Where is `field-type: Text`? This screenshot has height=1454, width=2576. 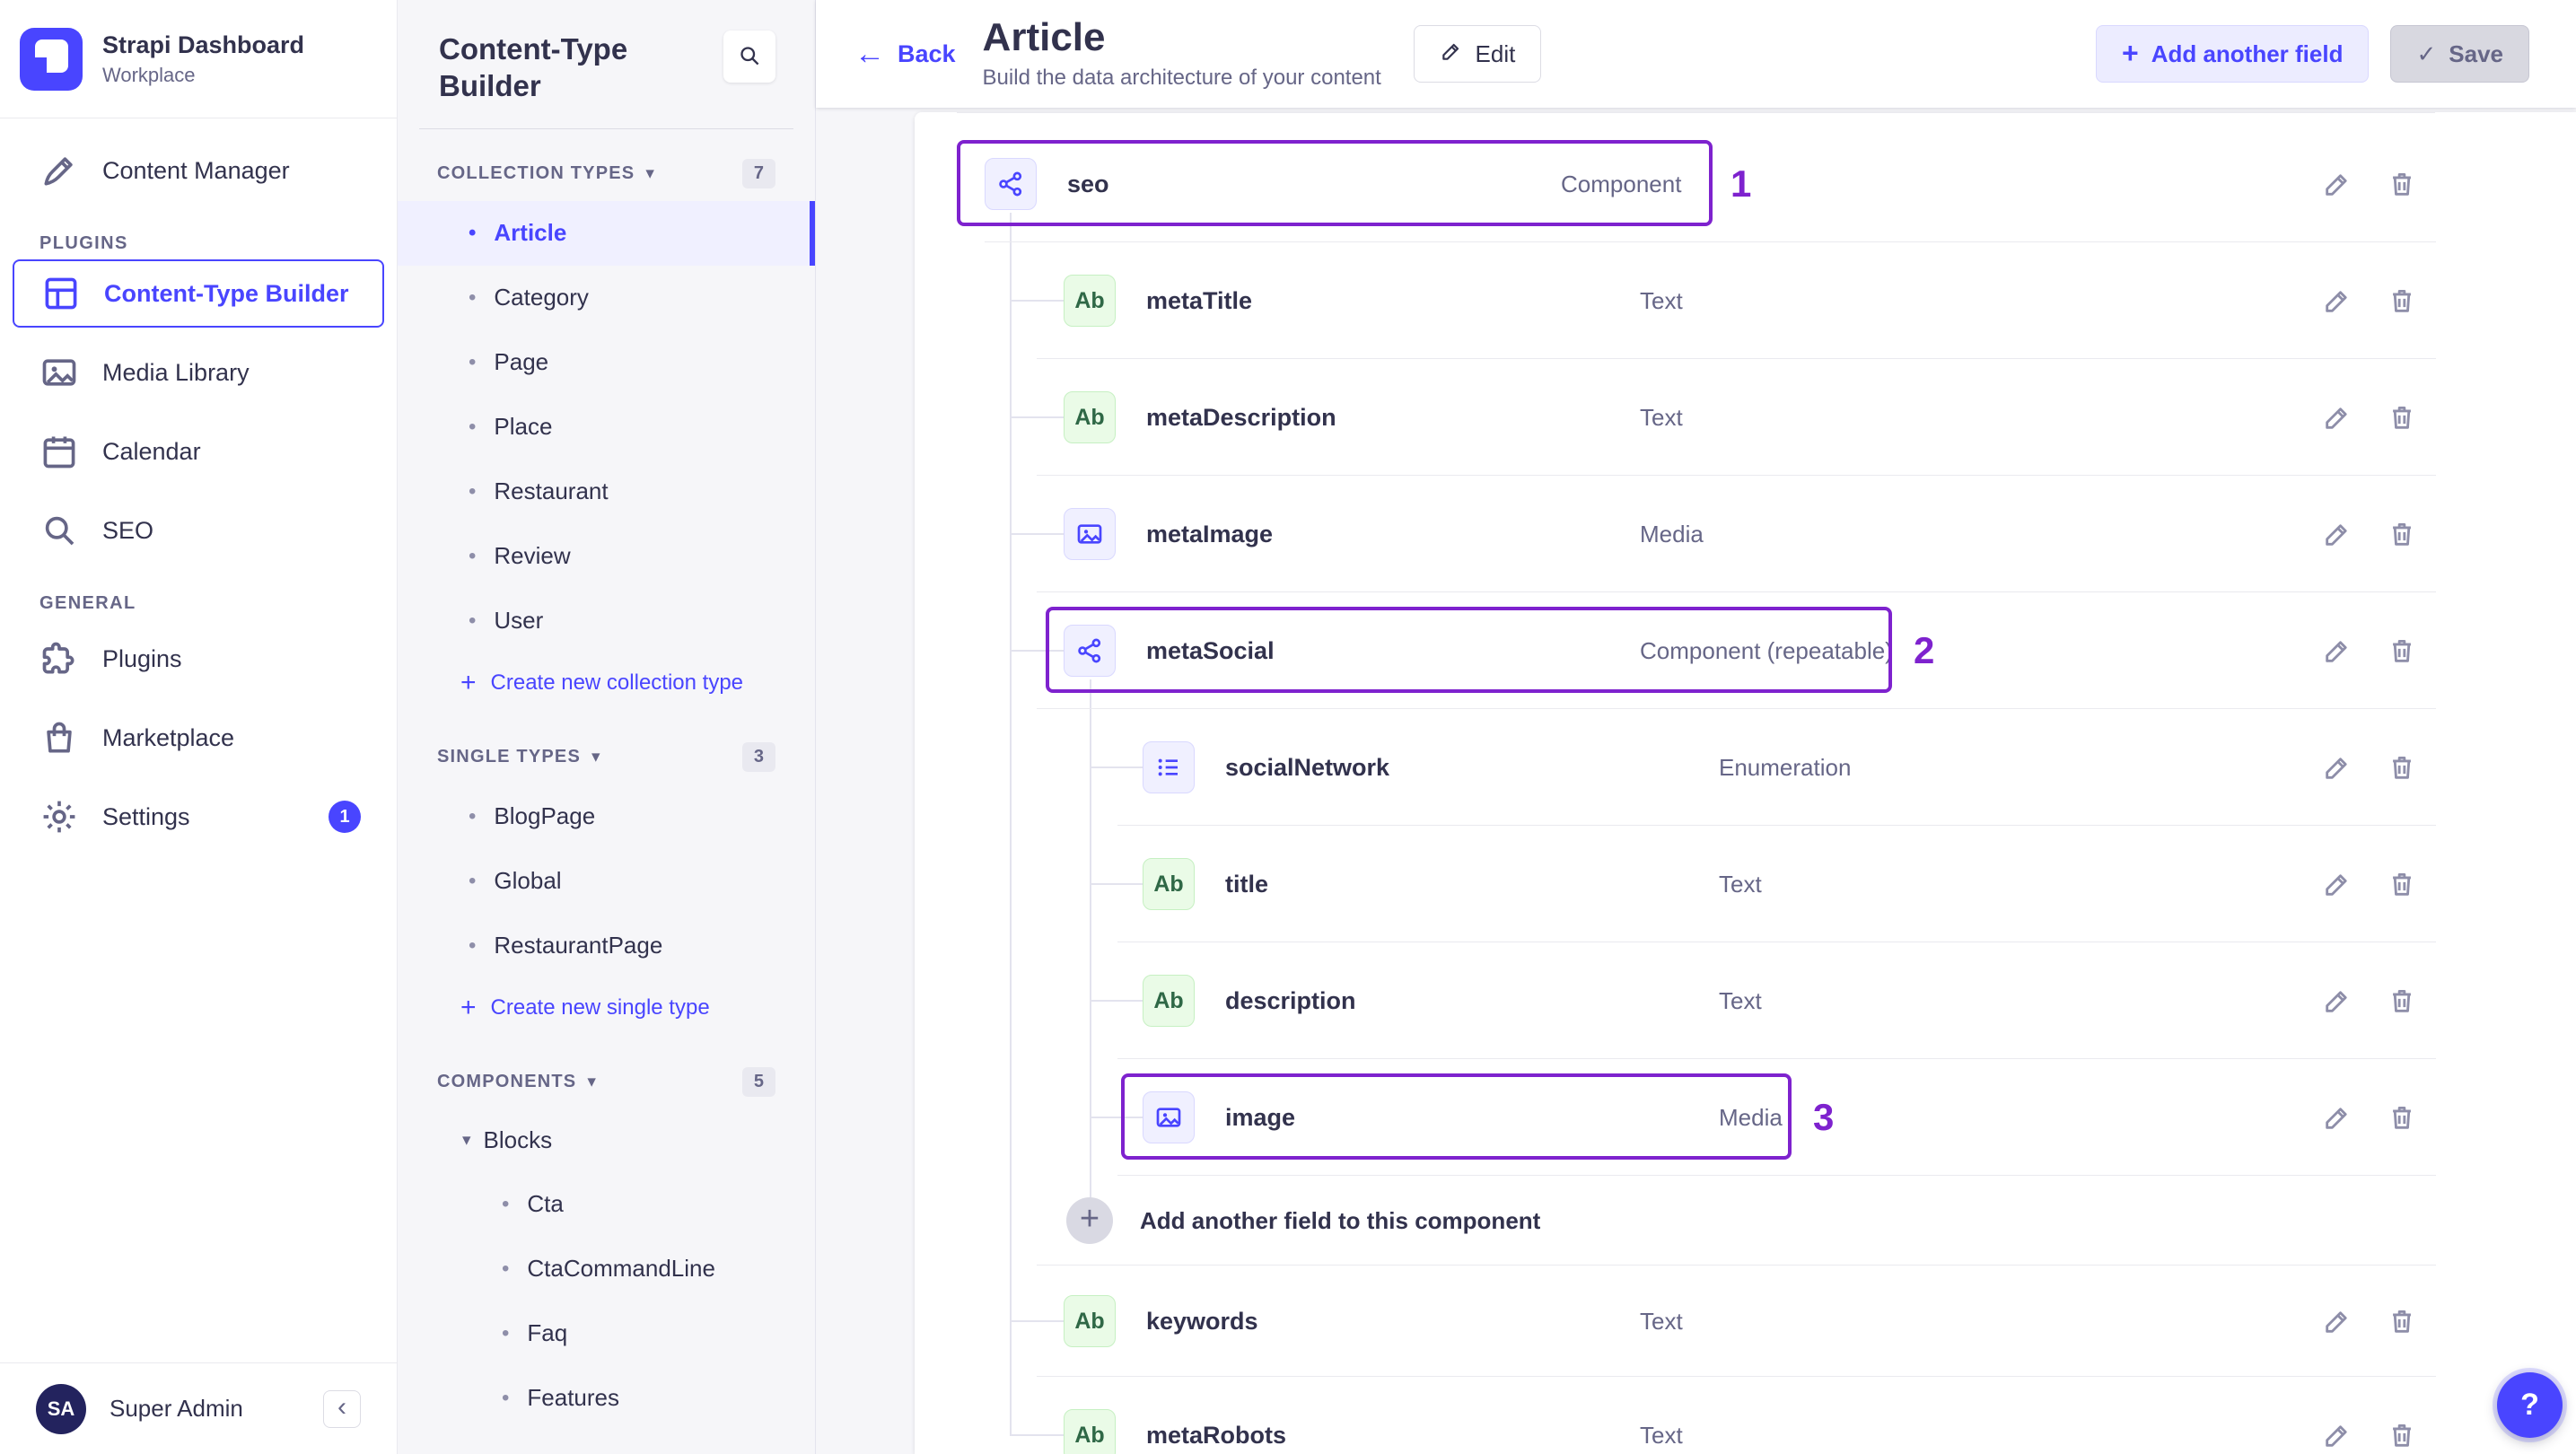
field-type: Text is located at coordinates (1661, 1435).